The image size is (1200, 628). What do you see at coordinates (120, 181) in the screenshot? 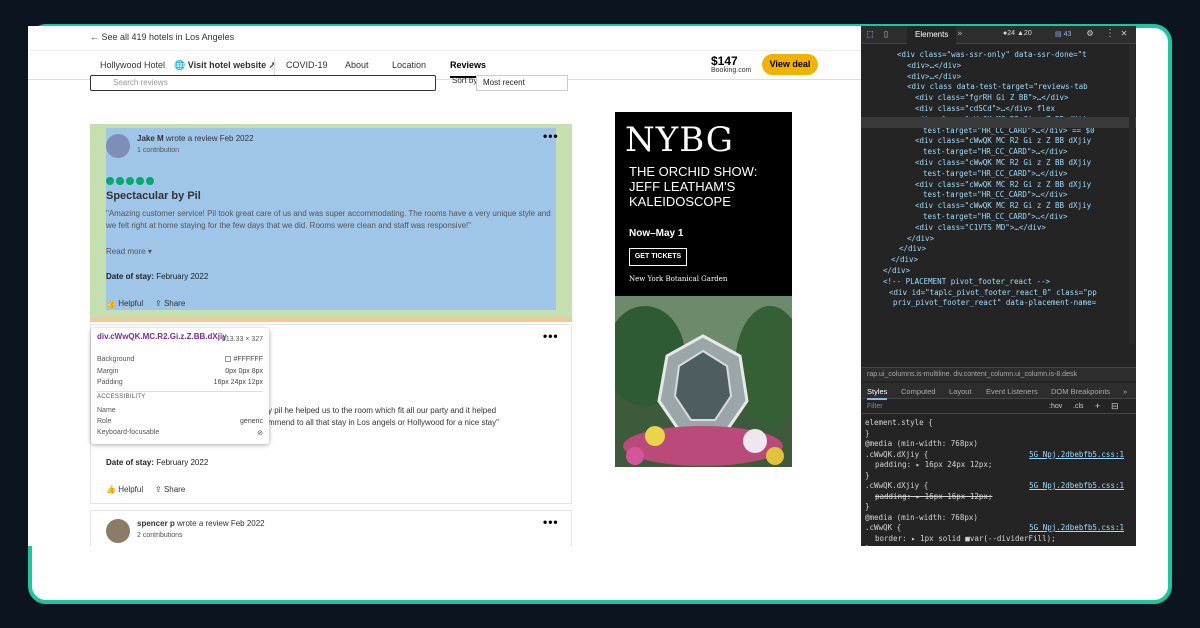
I see `rating-bubble` at bounding box center [120, 181].